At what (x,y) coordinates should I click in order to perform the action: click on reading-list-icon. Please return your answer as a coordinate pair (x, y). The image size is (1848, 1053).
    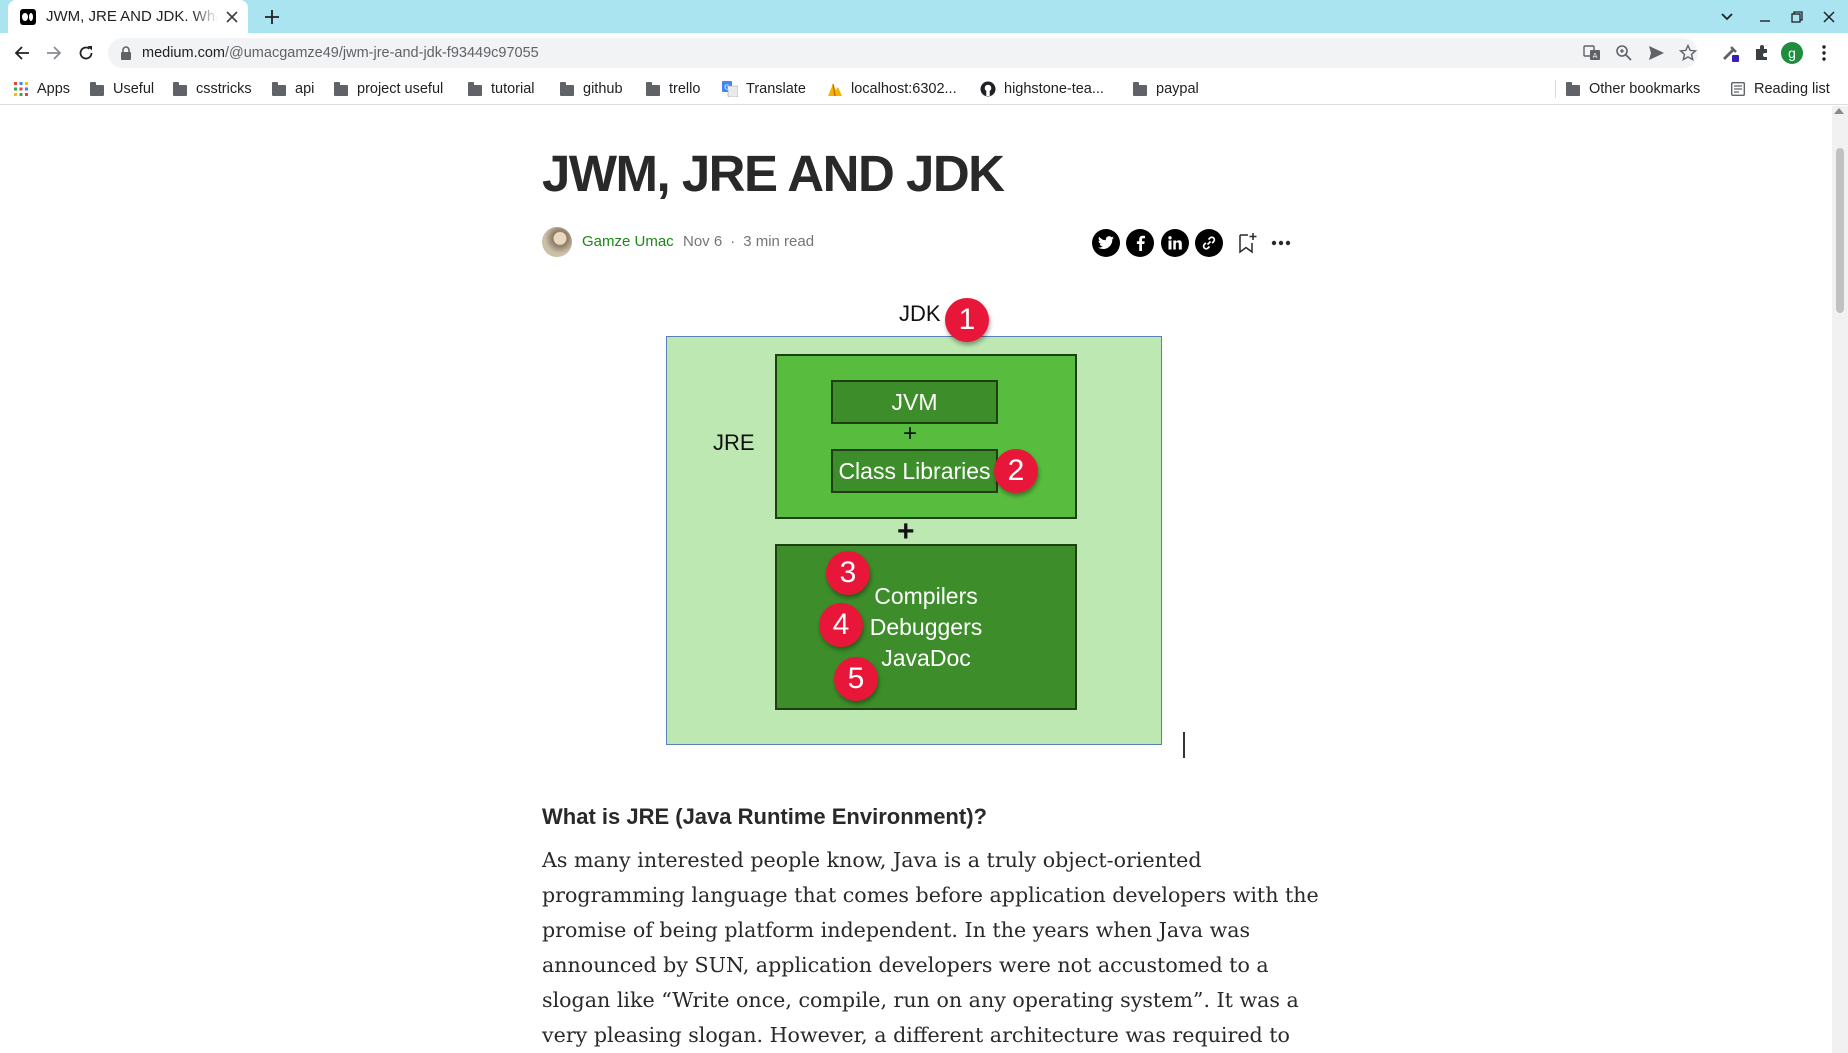
    Looking at the image, I should click on (1738, 89).